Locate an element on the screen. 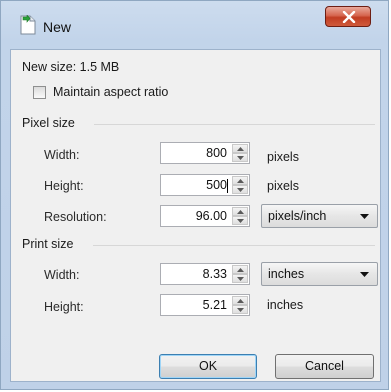 This screenshot has height=392, width=391. print-height-value: 5.21 is located at coordinates (214, 305).